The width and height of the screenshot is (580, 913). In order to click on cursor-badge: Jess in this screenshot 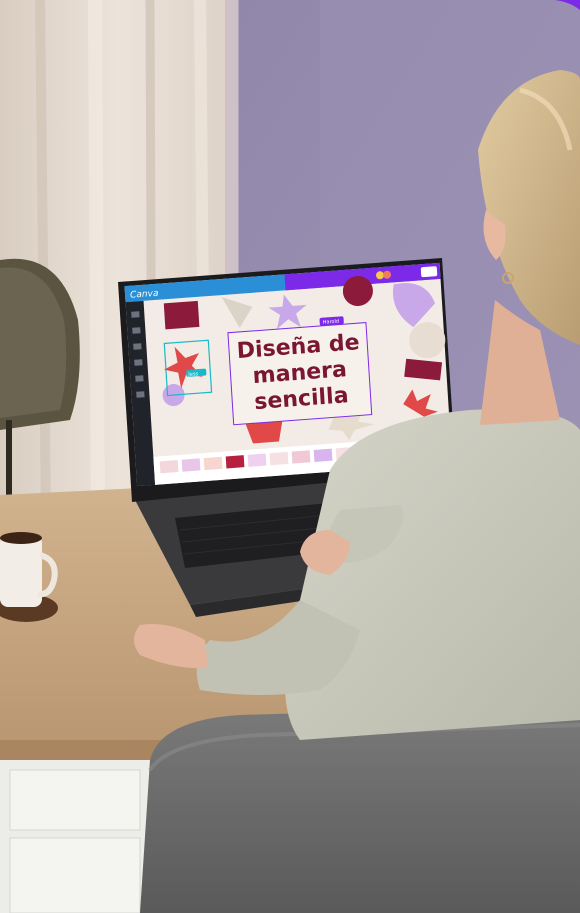, I will do `click(193, 374)`.